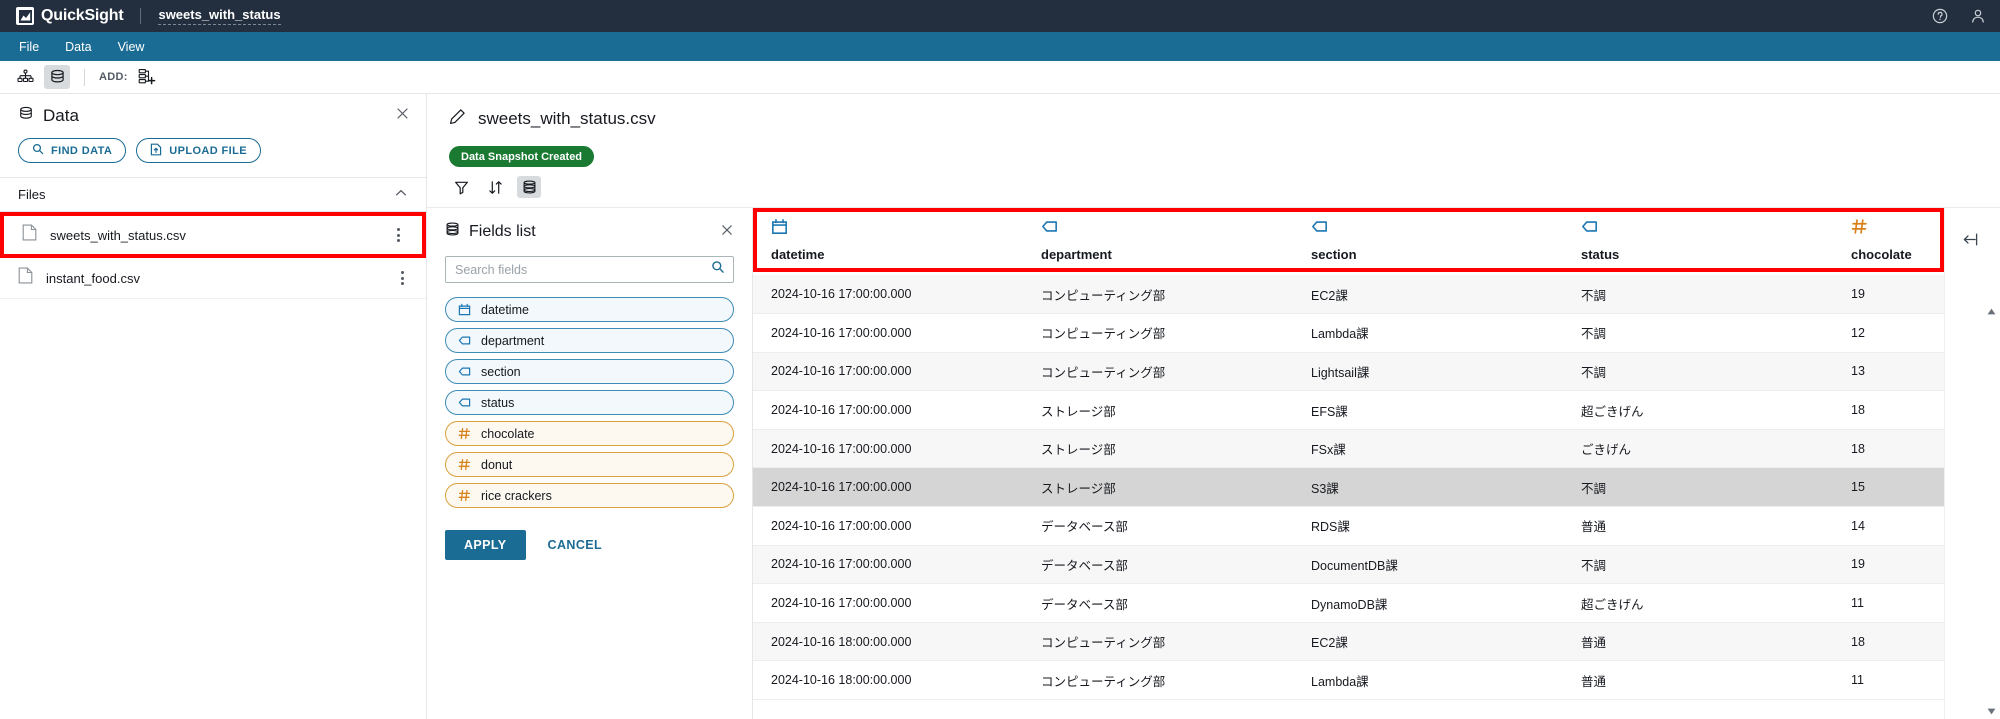 This screenshot has height=719, width=2000. I want to click on field-pill-chocolate: chocolate, so click(589, 433).